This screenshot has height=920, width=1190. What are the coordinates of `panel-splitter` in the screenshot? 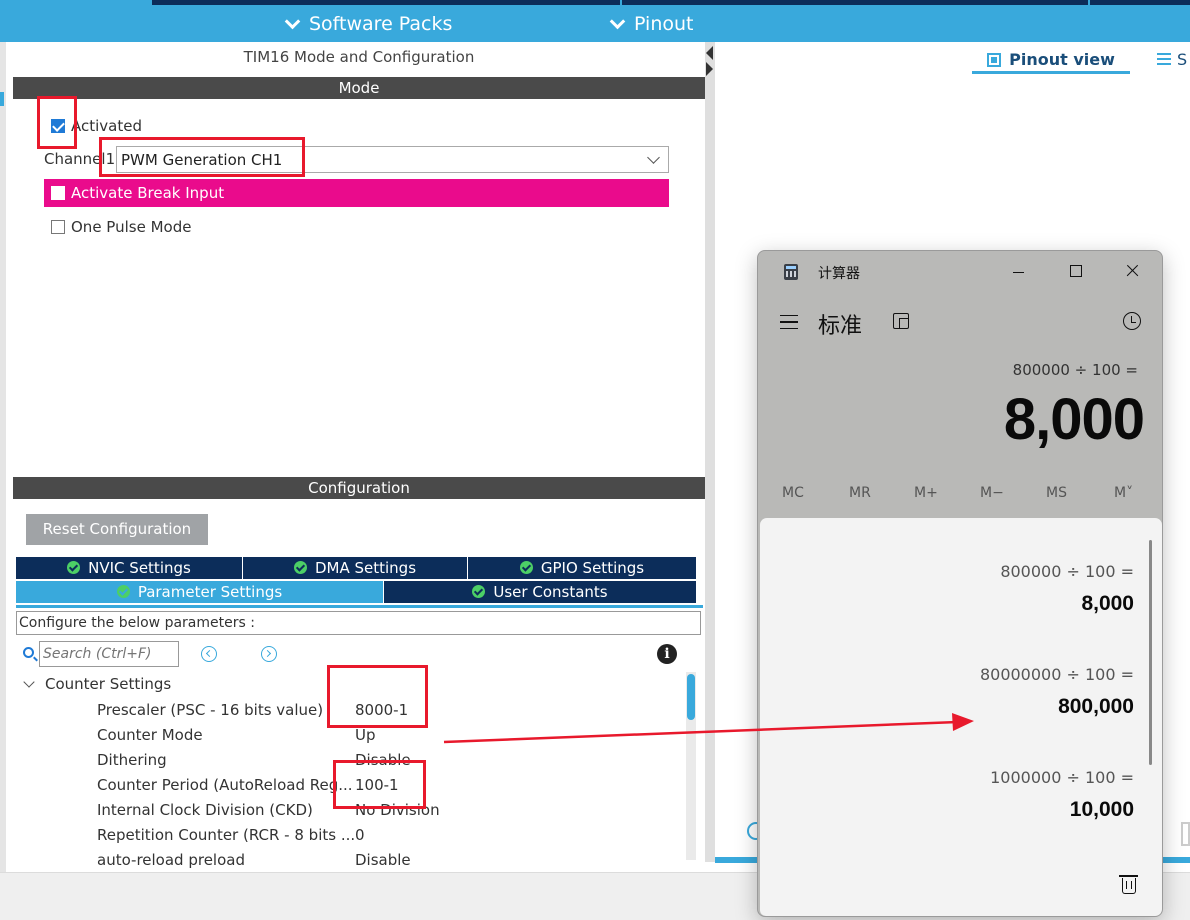 It's located at (710, 452).